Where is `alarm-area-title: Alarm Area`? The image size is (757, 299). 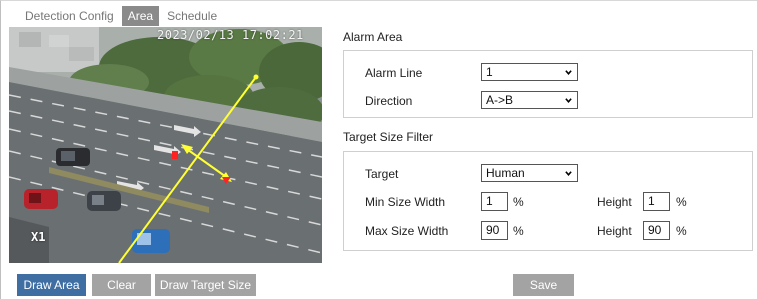
alarm-area-title: Alarm Area is located at coordinates (373, 37).